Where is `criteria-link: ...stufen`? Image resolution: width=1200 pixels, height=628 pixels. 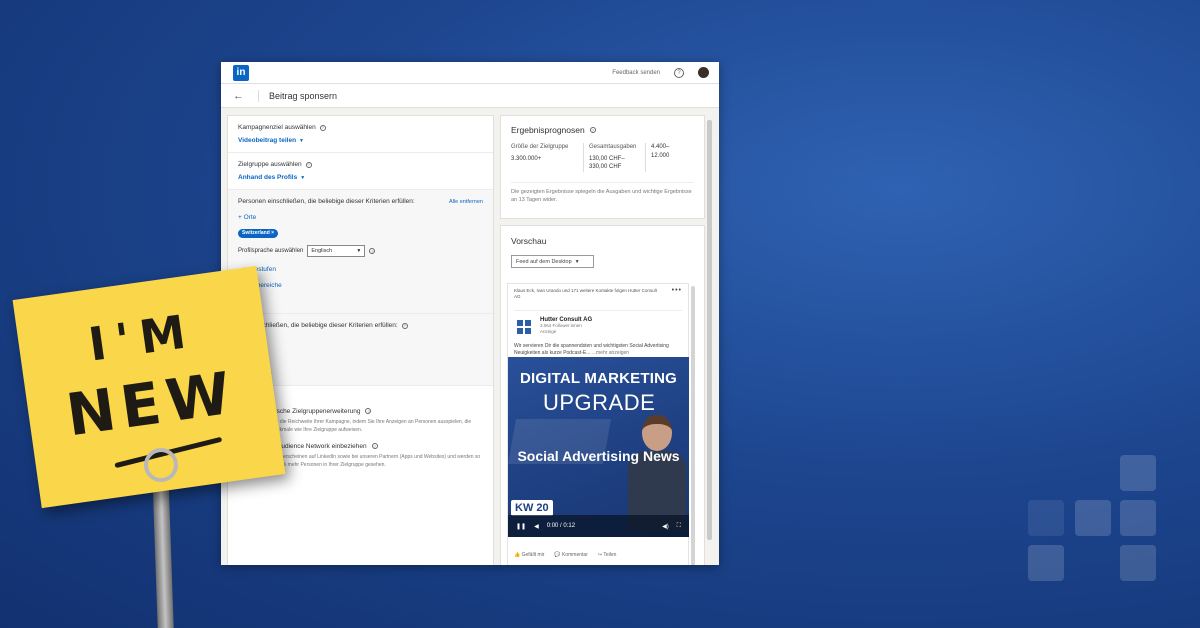
criteria-link: ...stufen is located at coordinates (360, 357).